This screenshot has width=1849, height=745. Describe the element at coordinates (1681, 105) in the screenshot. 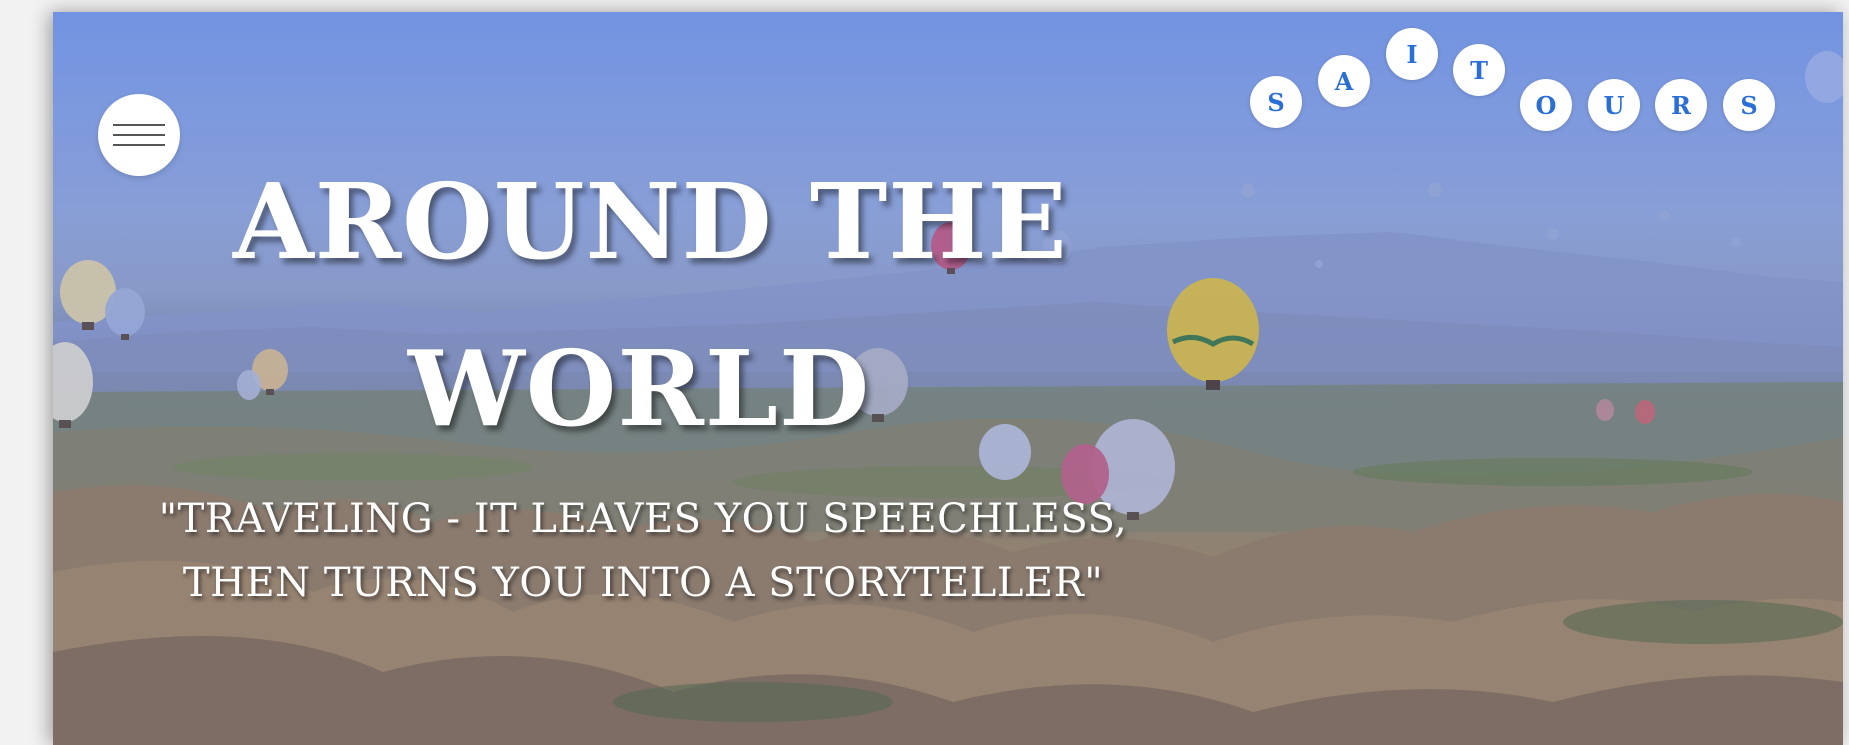

I see `logo-letter: R` at that location.